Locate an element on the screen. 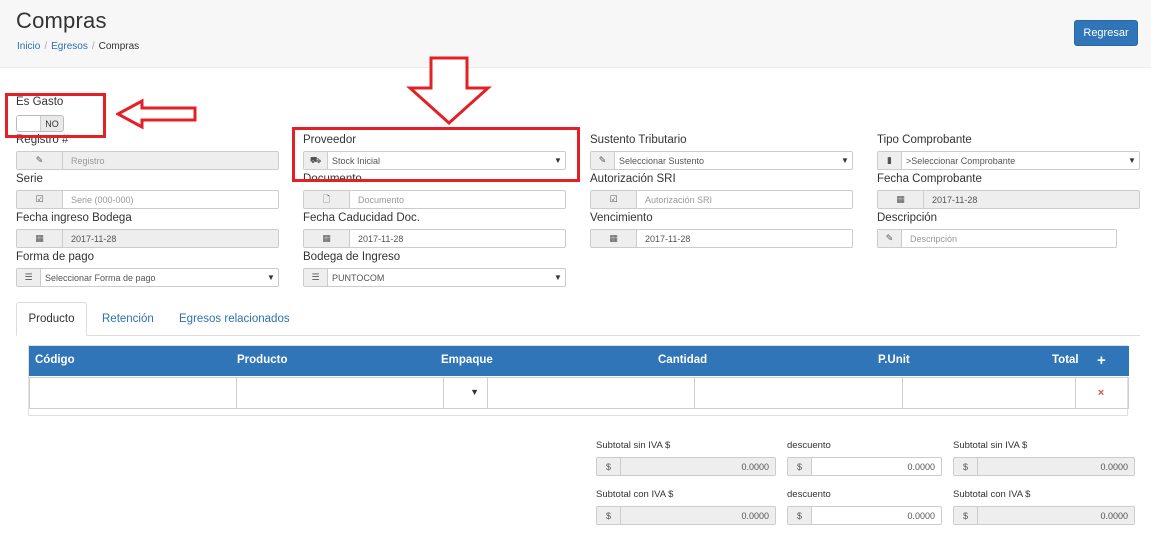 Image resolution: width=1151 pixels, height=540 pixels. cell-codigo is located at coordinates (133, 393).